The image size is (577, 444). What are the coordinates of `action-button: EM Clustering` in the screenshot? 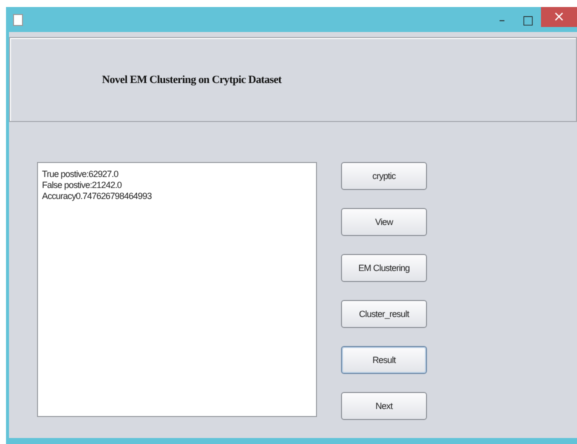 It's located at (384, 268).